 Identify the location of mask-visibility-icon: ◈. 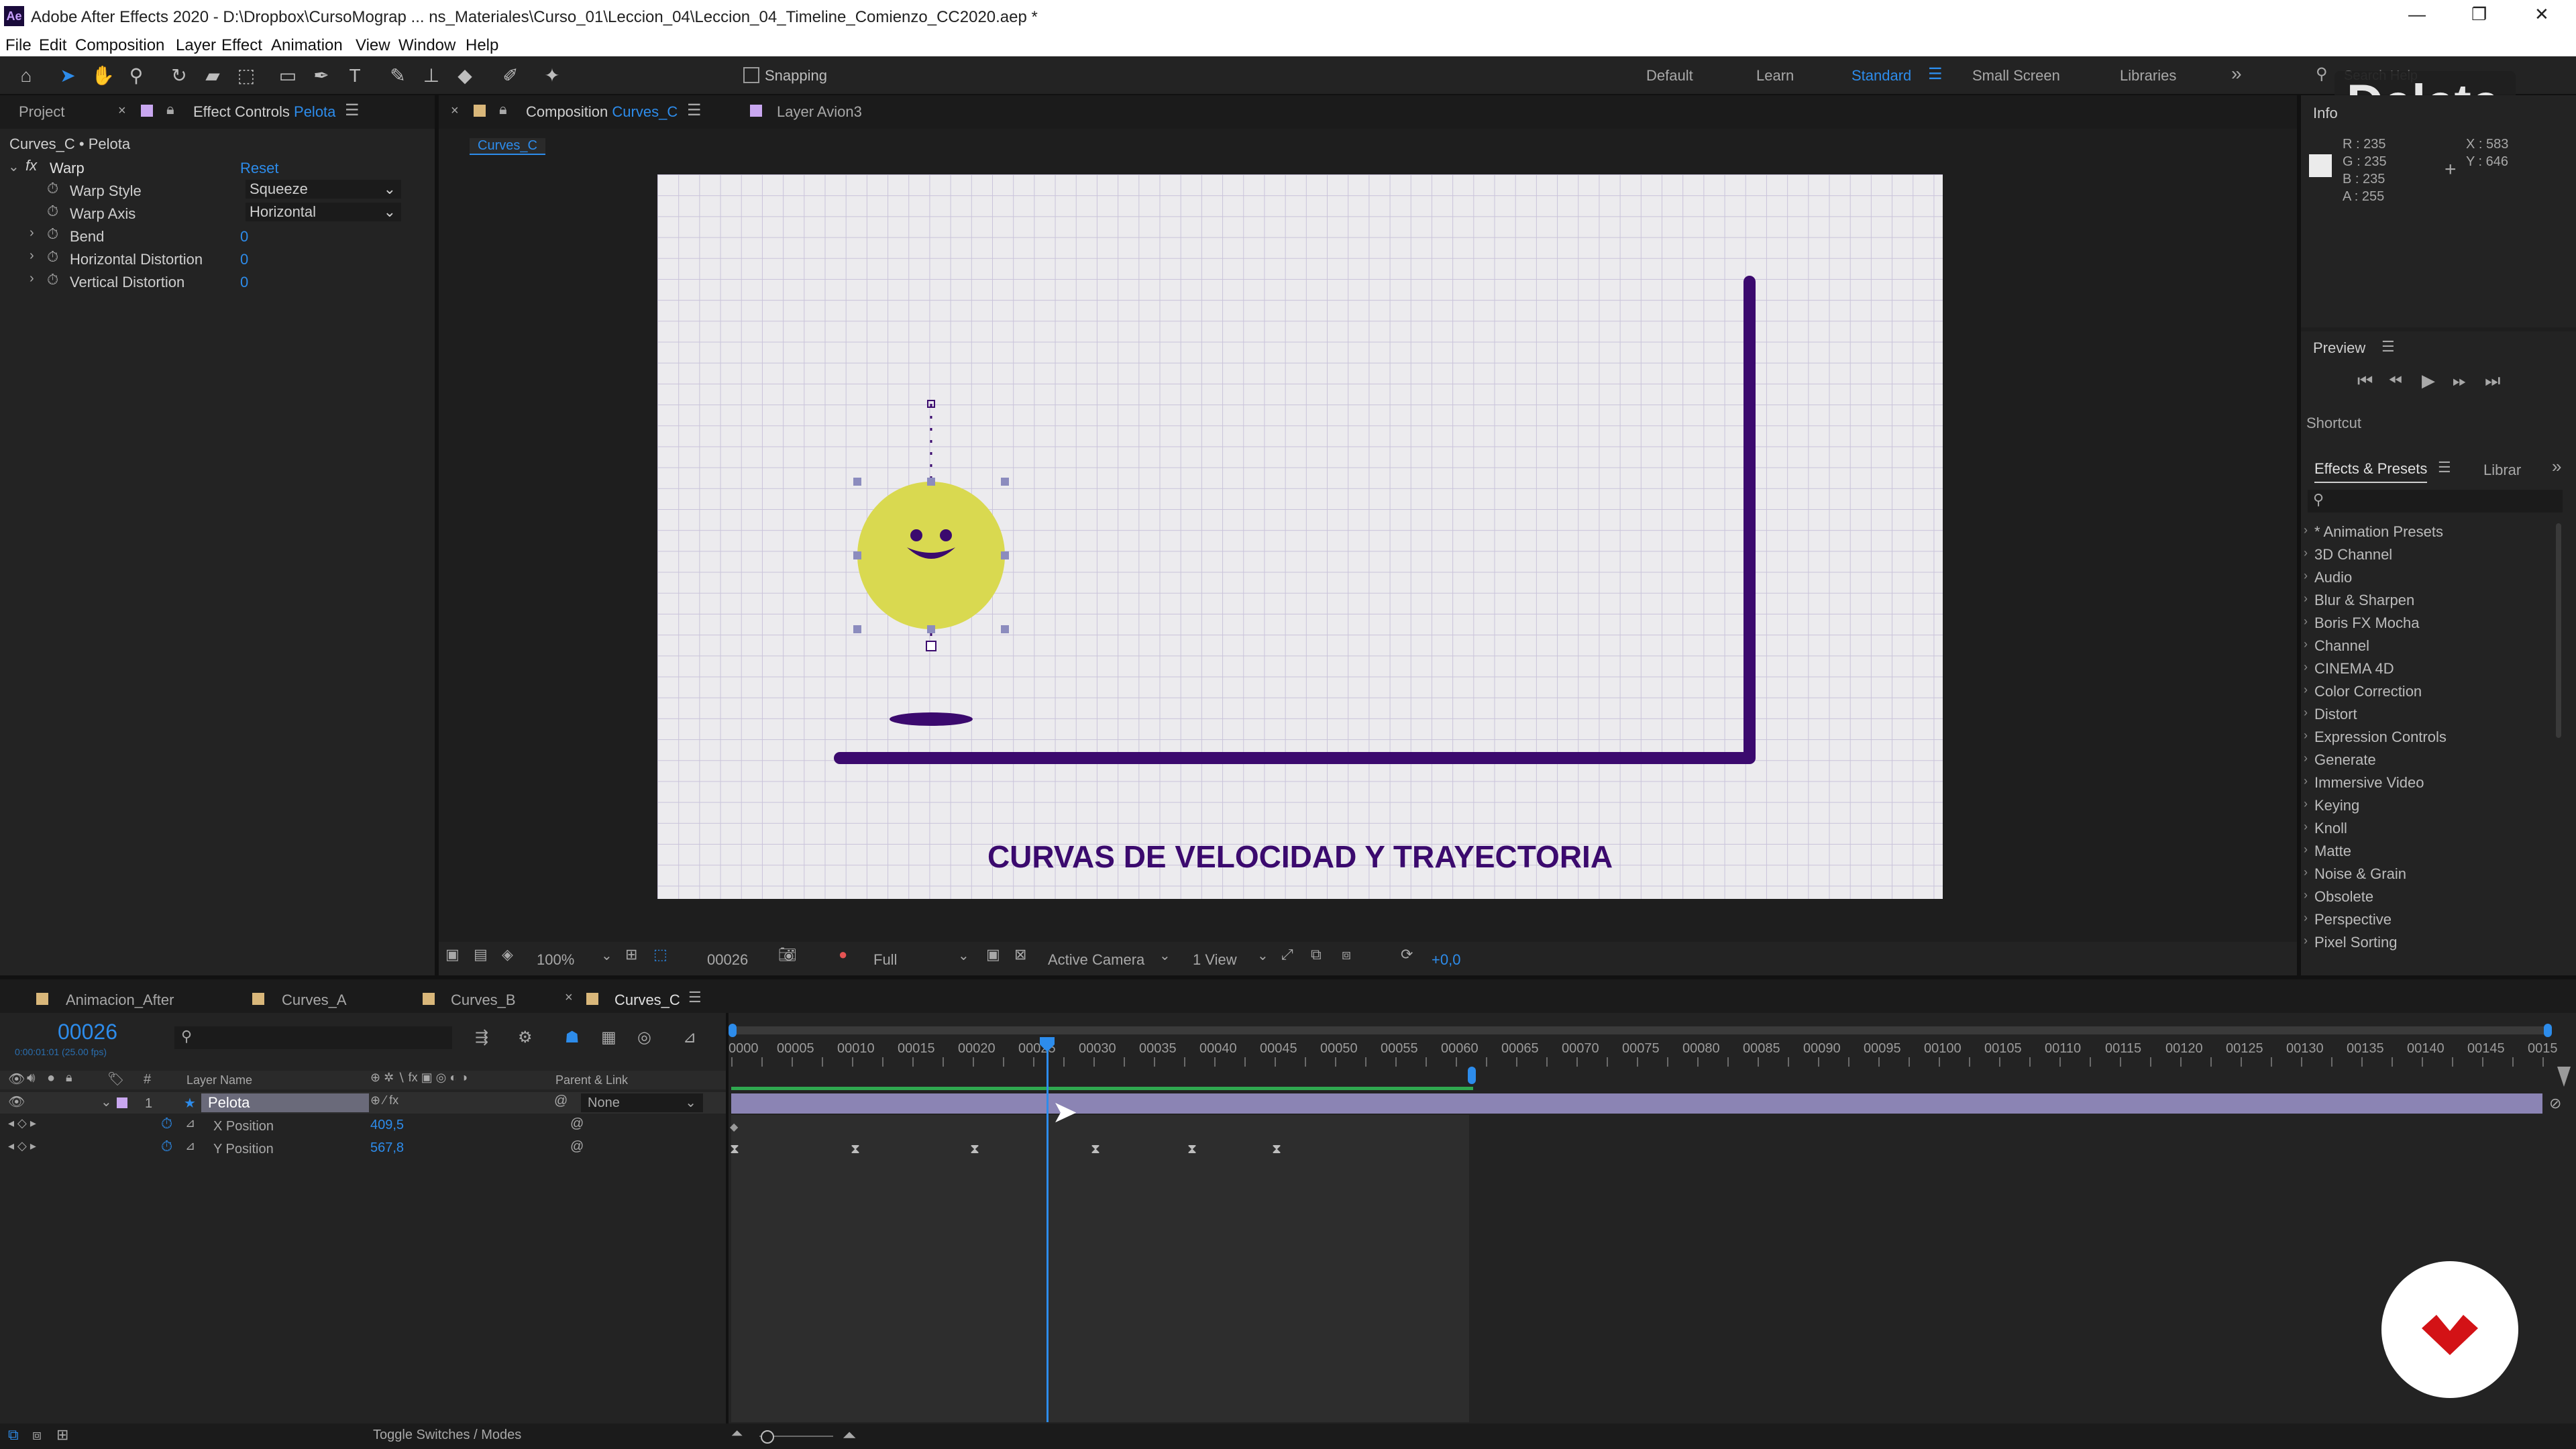
(507, 954).